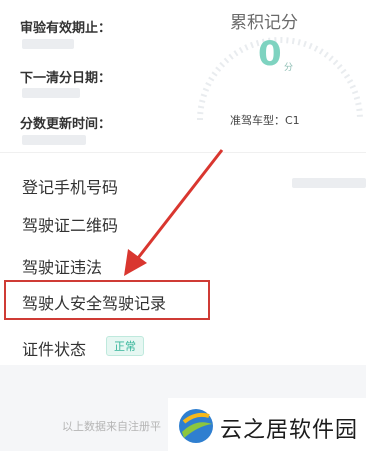 Image resolution: width=366 pixels, height=451 pixels. I want to click on car-type: 准驾车型：C1, so click(265, 120).